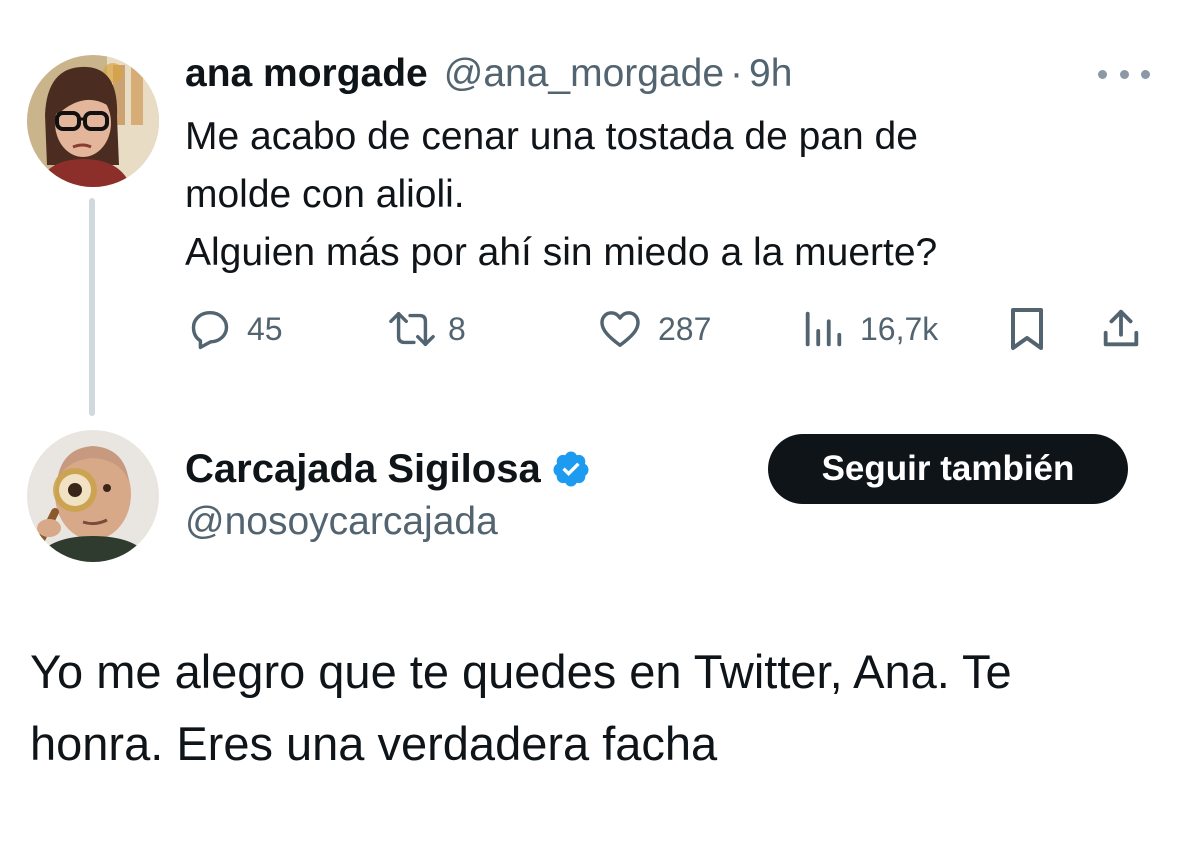 The image size is (1179, 848). I want to click on bookmark-icon, so click(1027, 329).